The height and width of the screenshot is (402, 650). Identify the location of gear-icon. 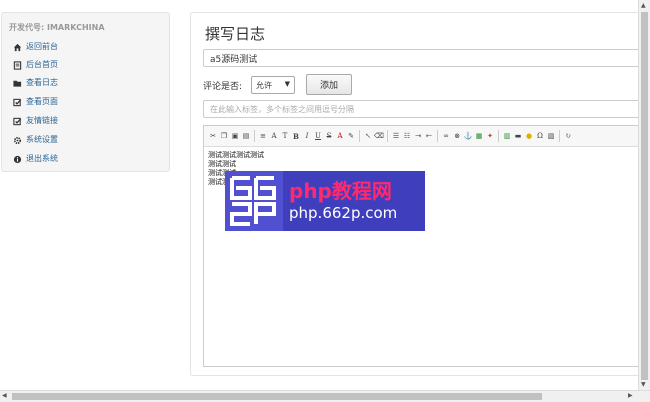
(17, 140).